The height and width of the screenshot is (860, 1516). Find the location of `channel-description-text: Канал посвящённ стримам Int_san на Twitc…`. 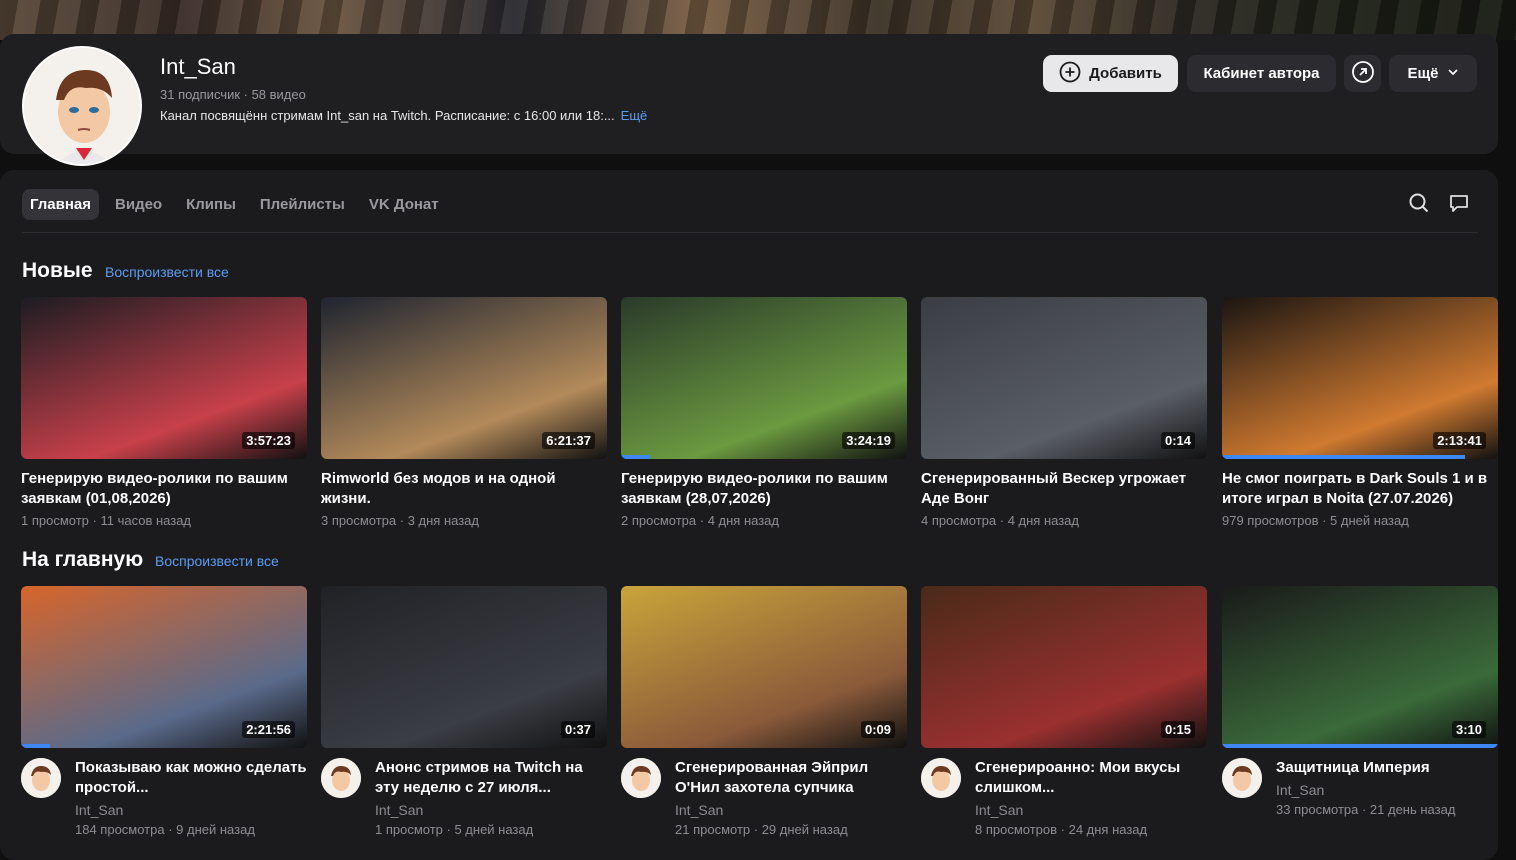

channel-description-text: Канал посвящённ стримам Int_san на Twitc… is located at coordinates (387, 115).